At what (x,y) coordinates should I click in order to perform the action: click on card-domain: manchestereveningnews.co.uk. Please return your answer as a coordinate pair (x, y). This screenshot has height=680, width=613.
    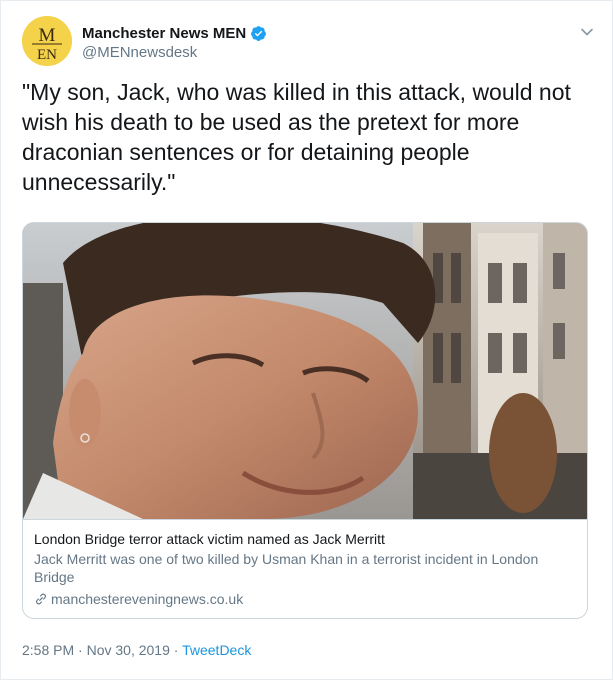
    Looking at the image, I should click on (147, 599).